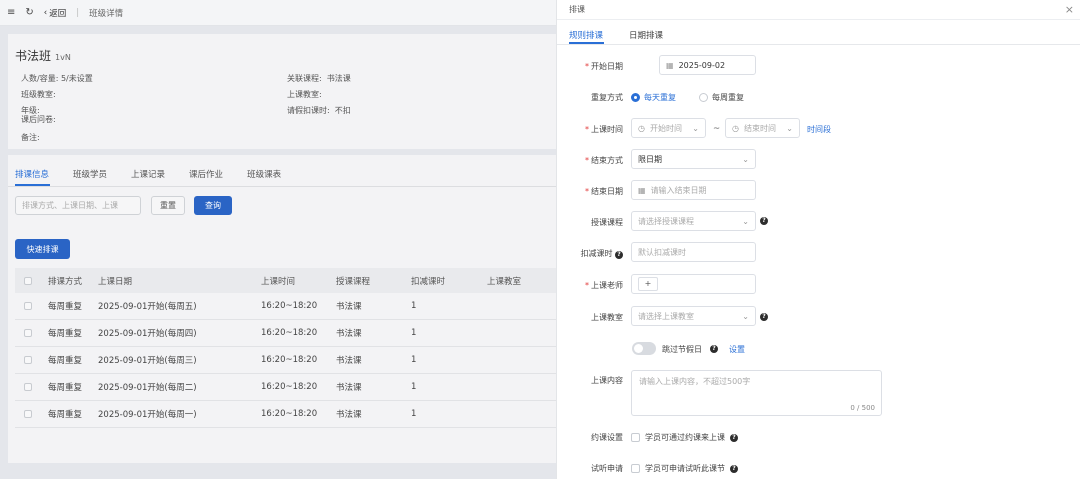 The width and height of the screenshot is (1080, 479). I want to click on class-code: 1vN, so click(63, 57).